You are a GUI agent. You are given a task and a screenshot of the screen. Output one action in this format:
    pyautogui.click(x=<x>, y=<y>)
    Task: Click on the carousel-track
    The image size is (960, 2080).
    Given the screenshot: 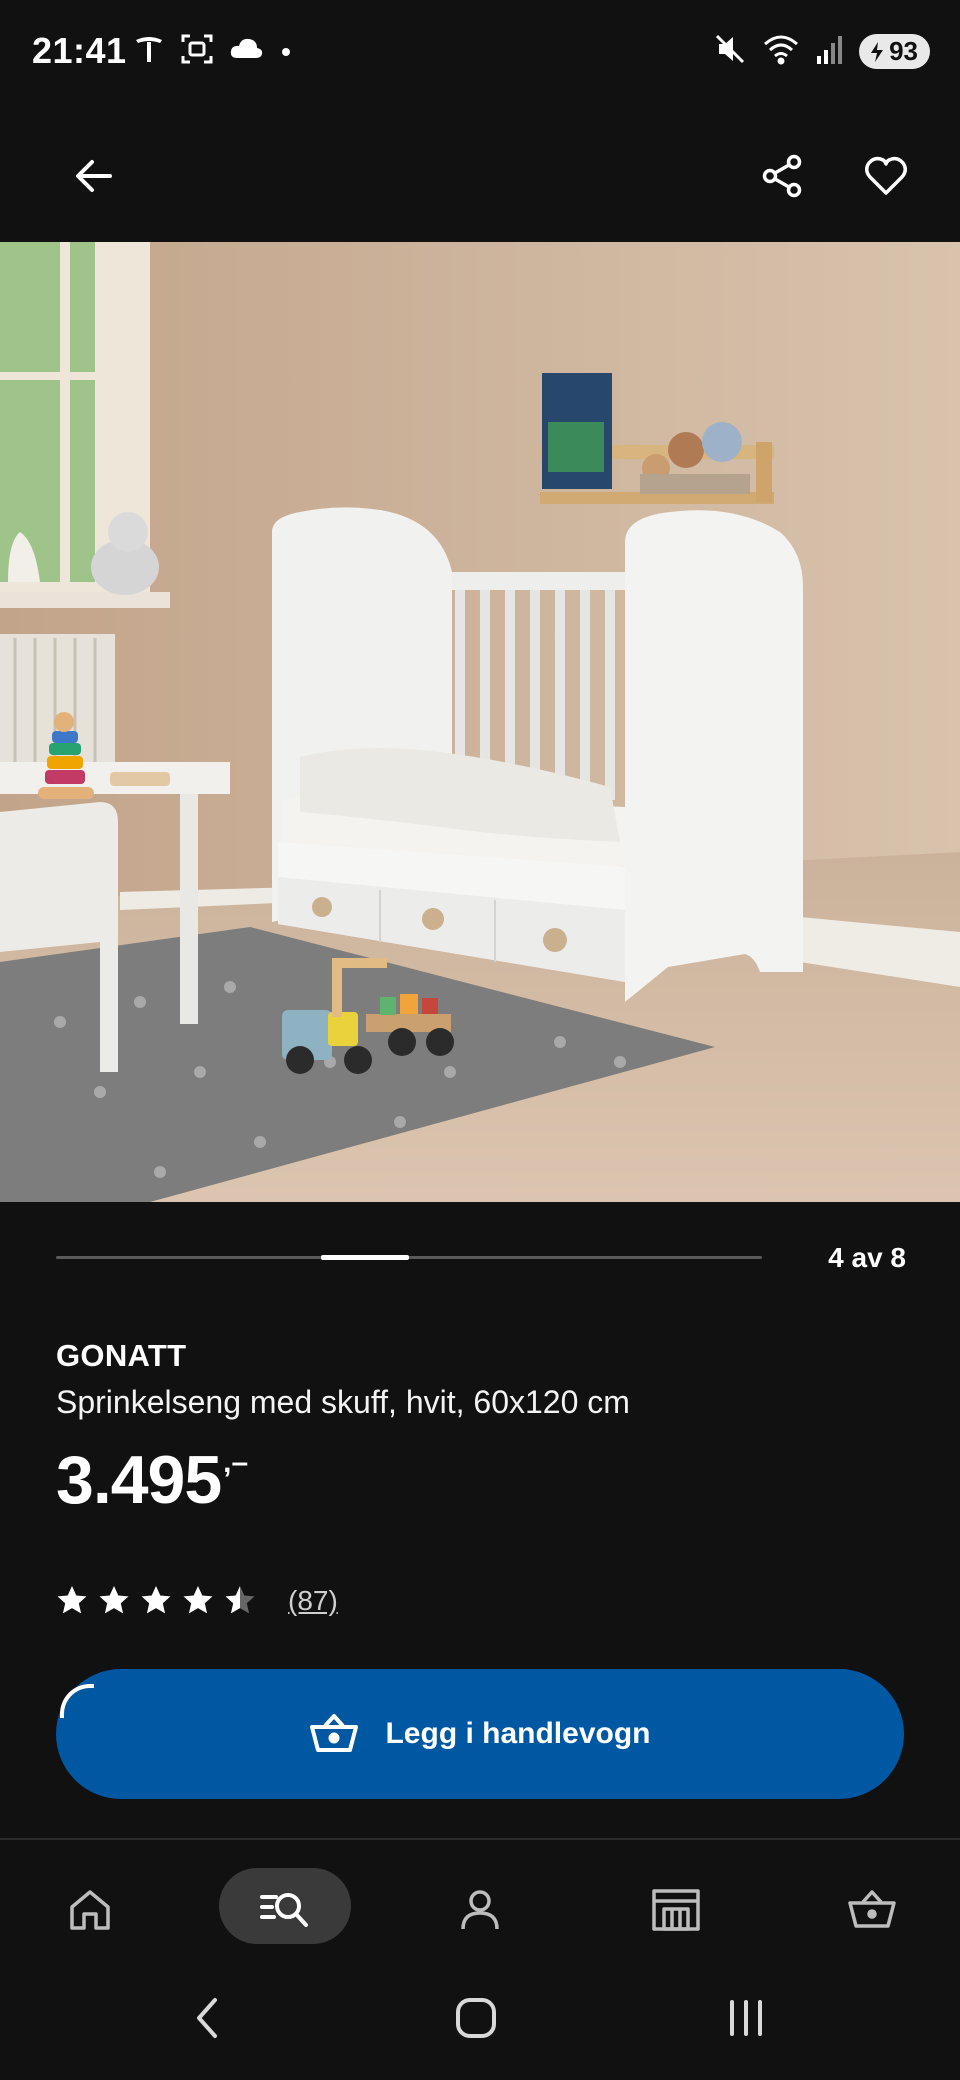 What is the action you would take?
    pyautogui.click(x=409, y=1257)
    